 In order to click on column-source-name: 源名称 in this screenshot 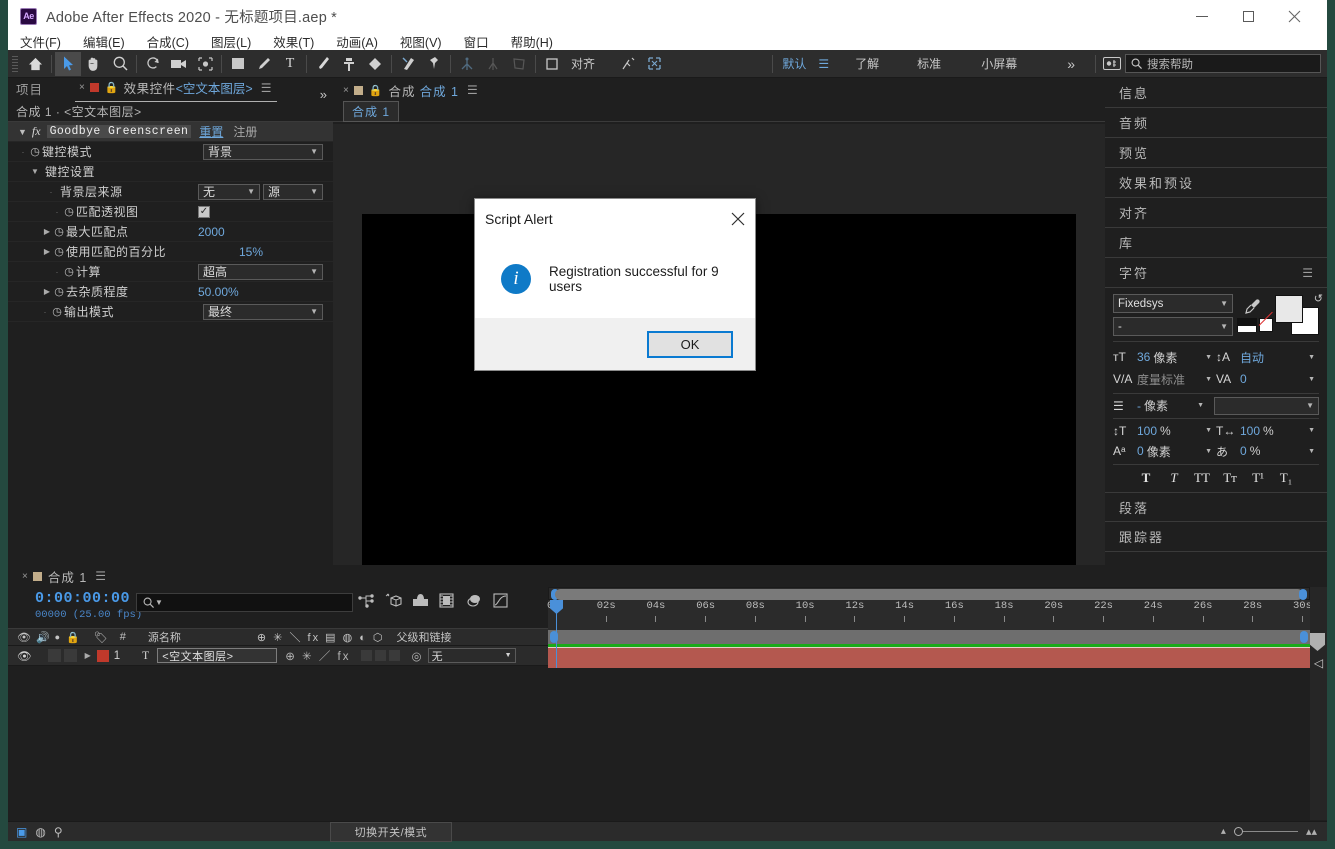, I will do `click(164, 637)`.